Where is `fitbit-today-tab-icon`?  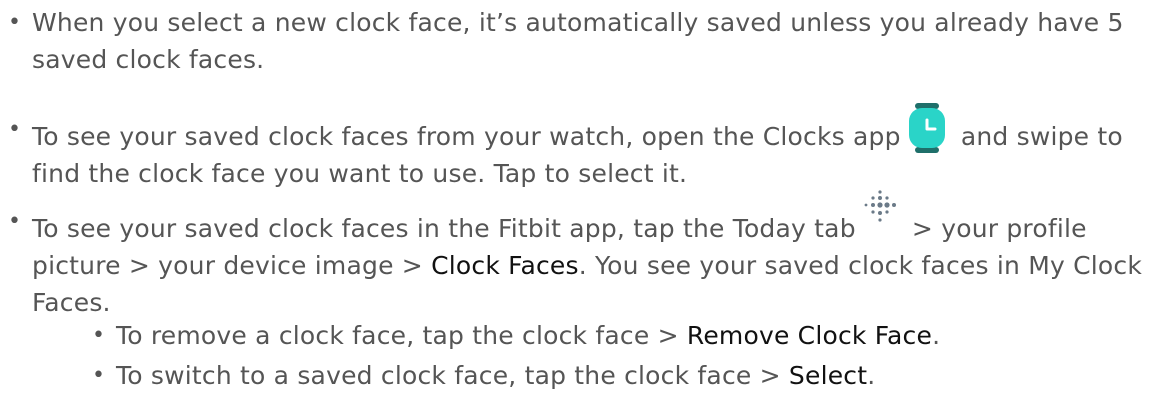
fitbit-today-tab-icon is located at coordinates (880, 214).